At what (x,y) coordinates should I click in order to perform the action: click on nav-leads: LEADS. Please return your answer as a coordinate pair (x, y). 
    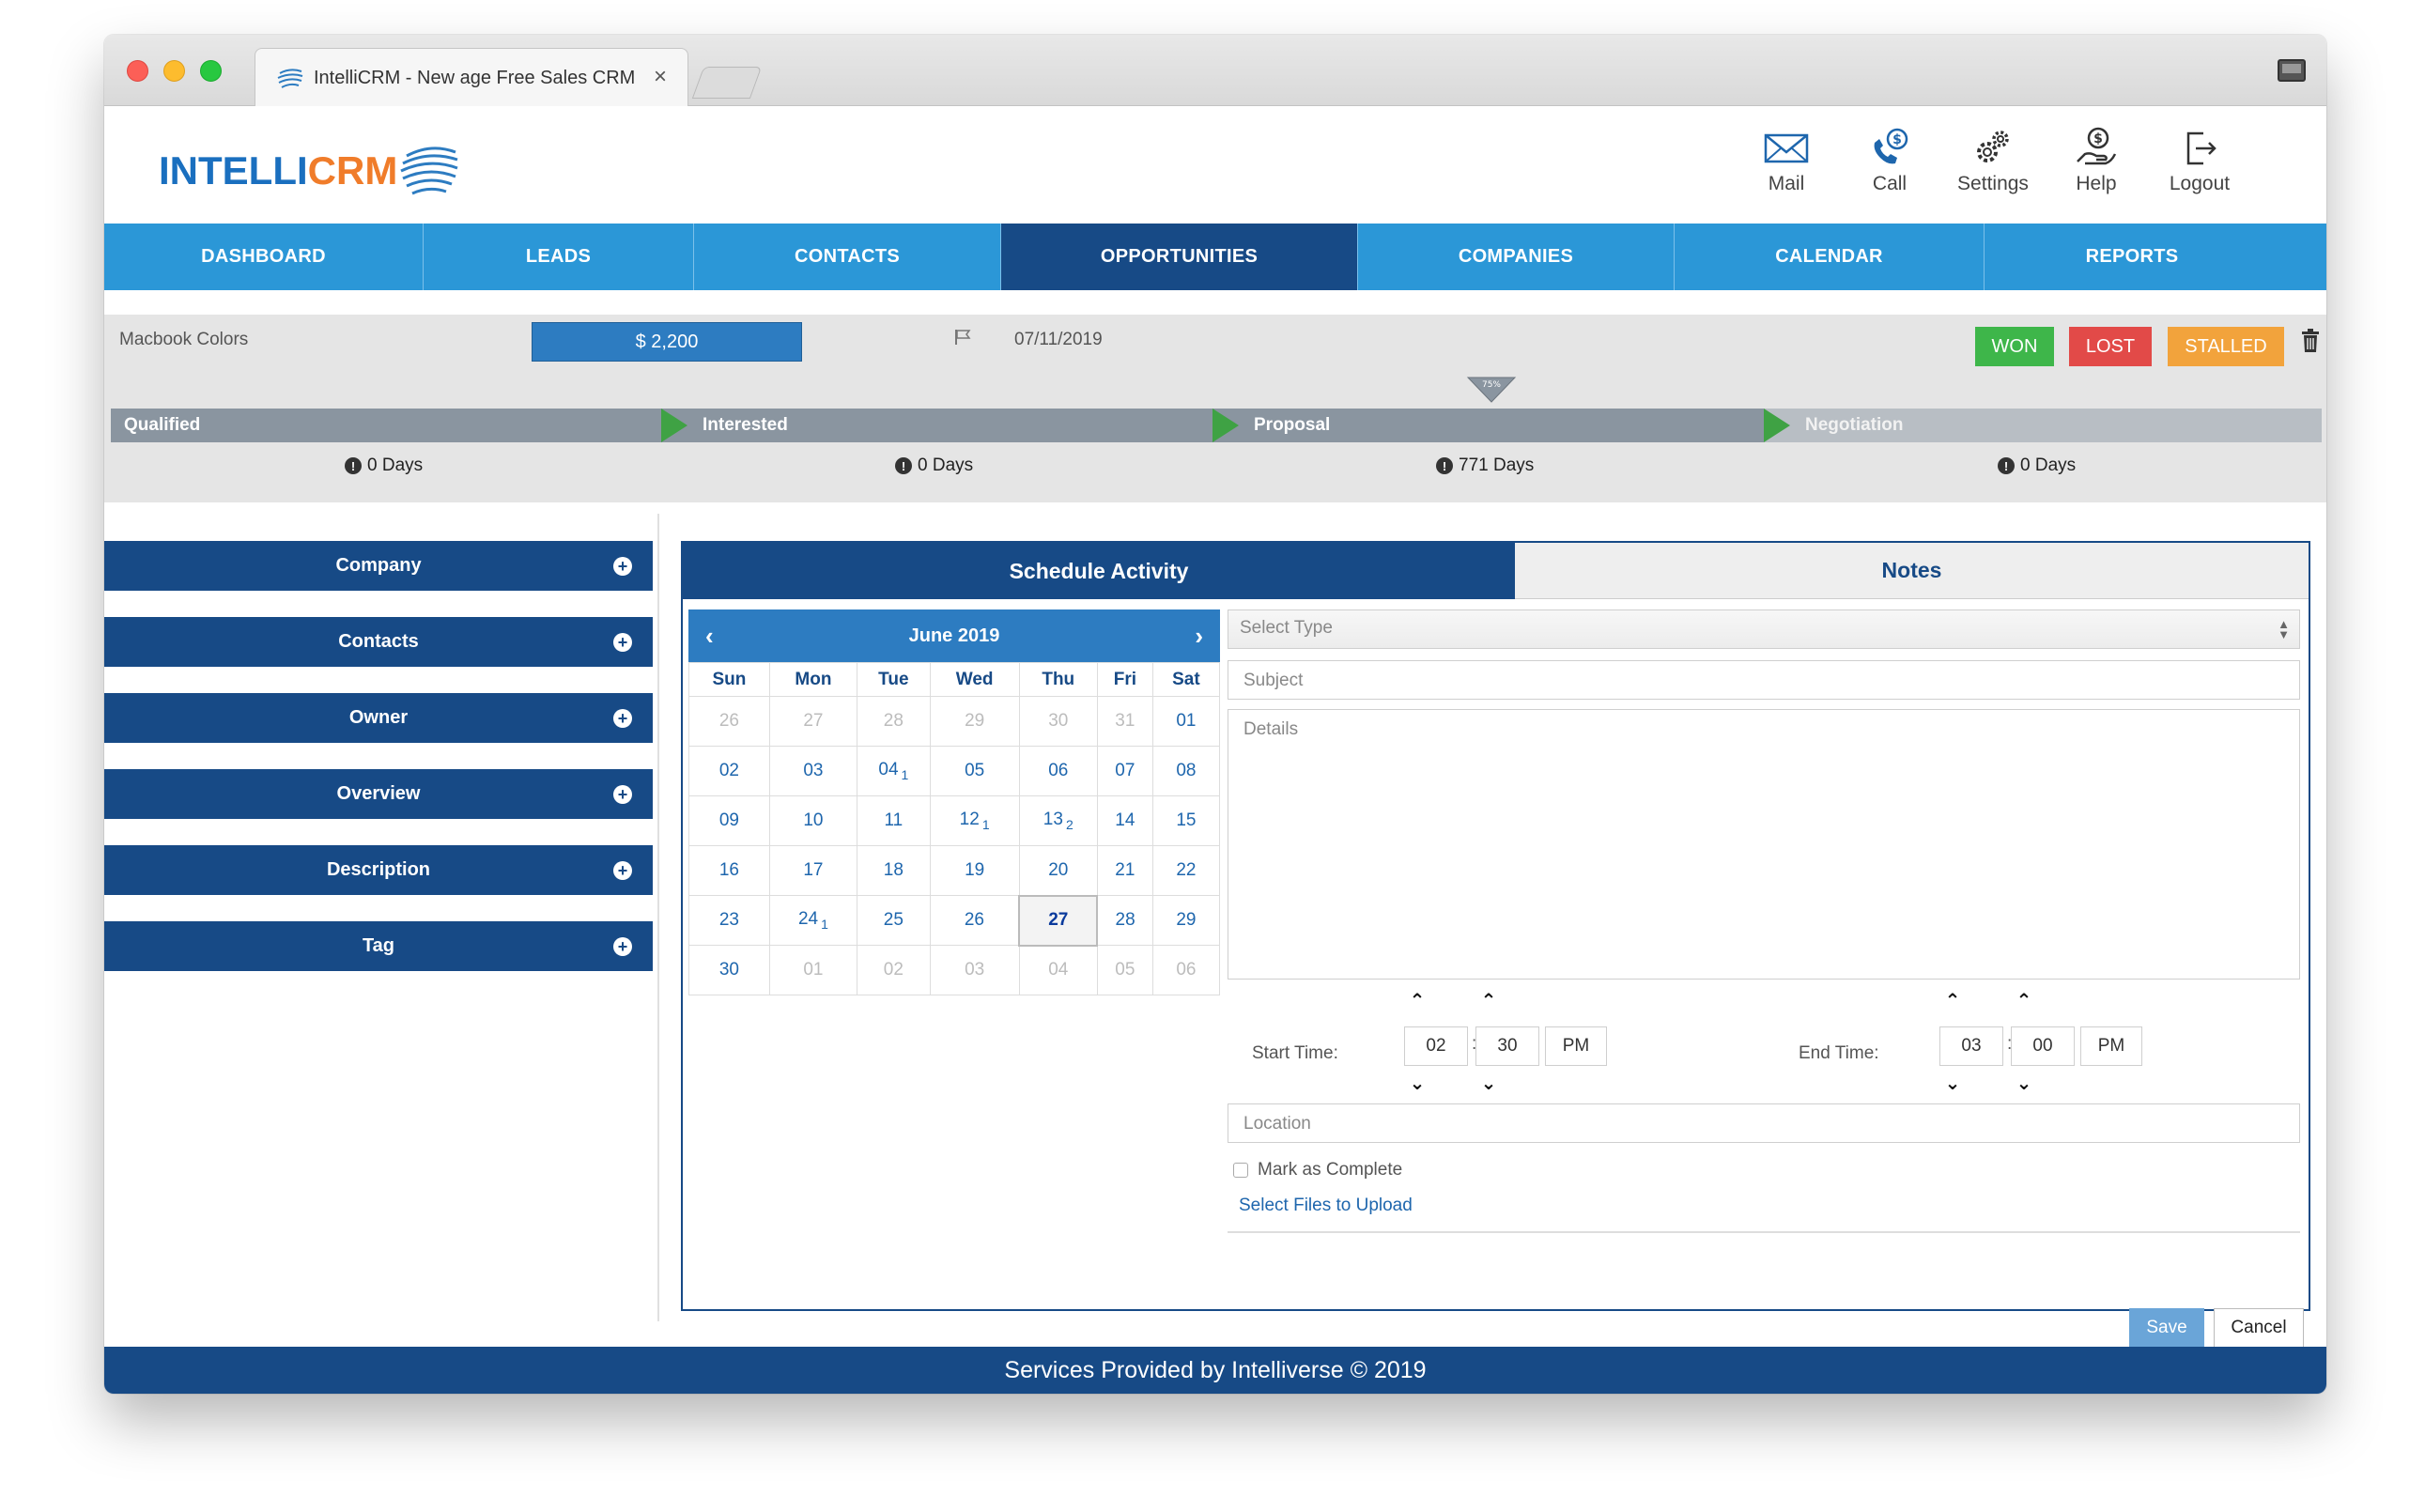
    Looking at the image, I should click on (559, 257).